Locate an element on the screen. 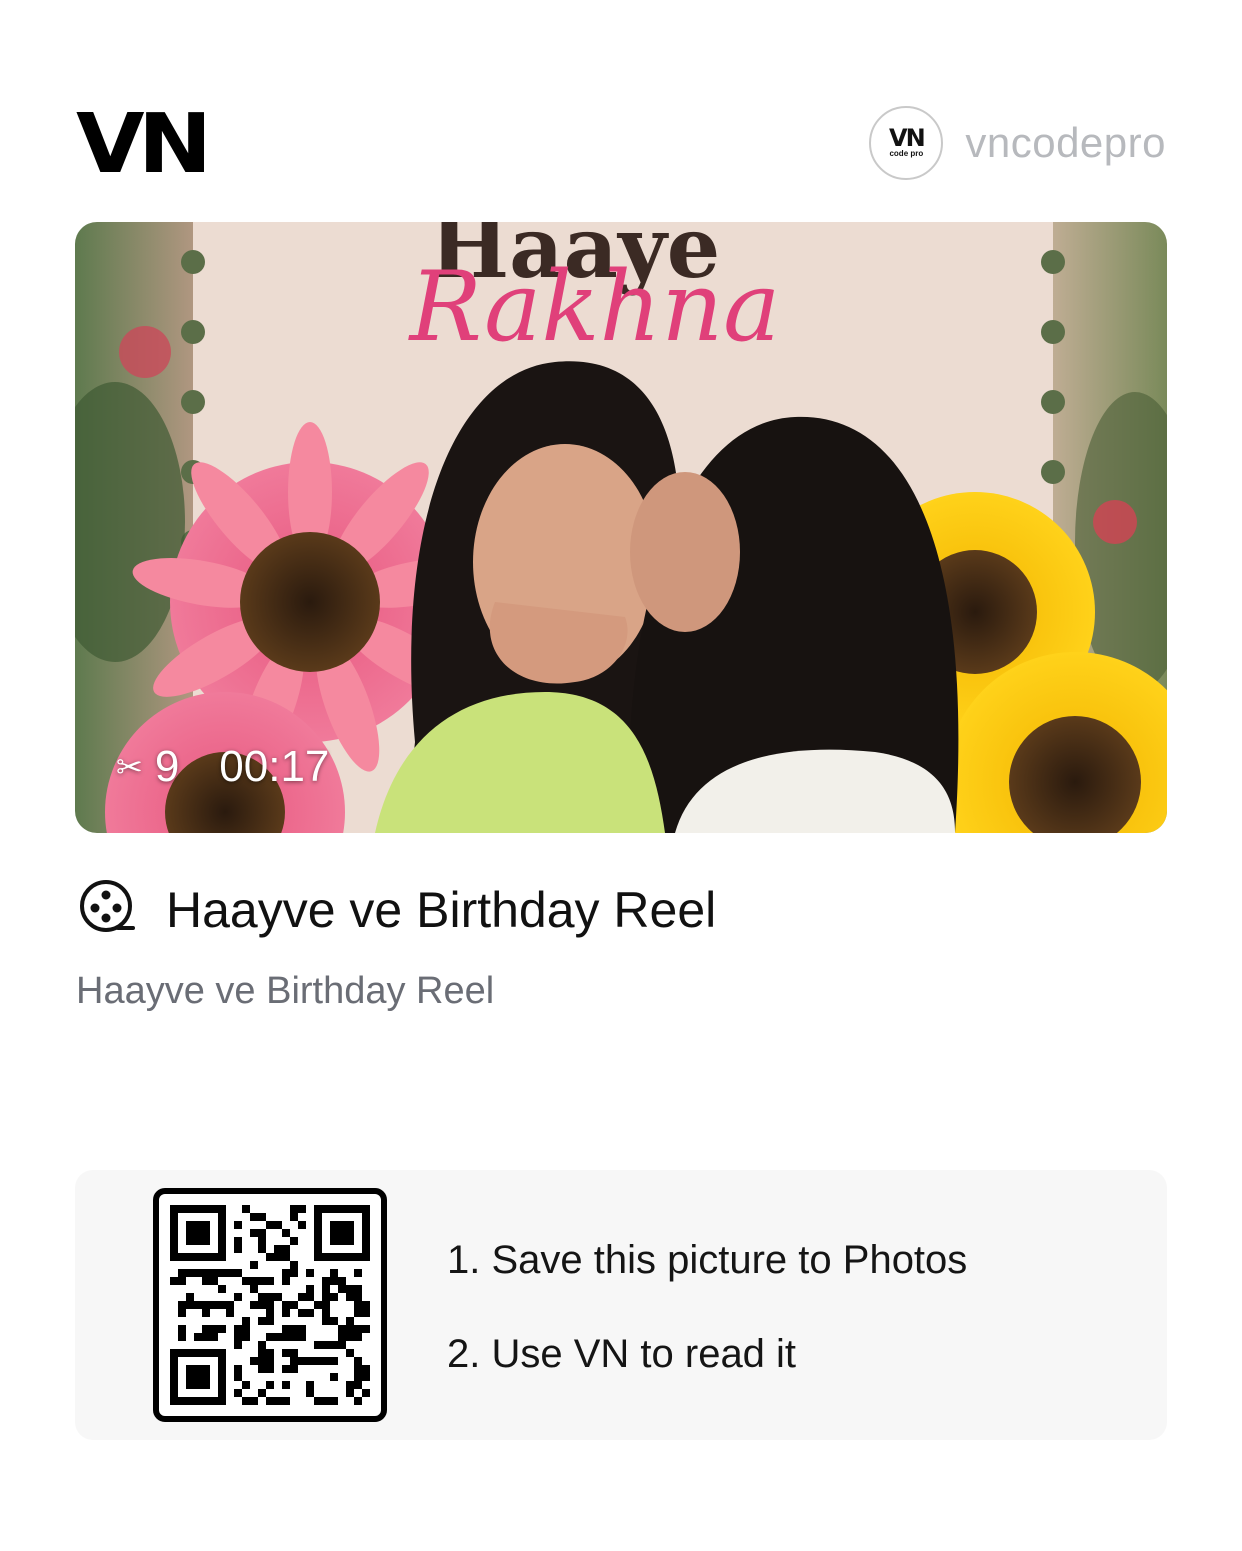  avatar: VN code pro is located at coordinates (906, 143).